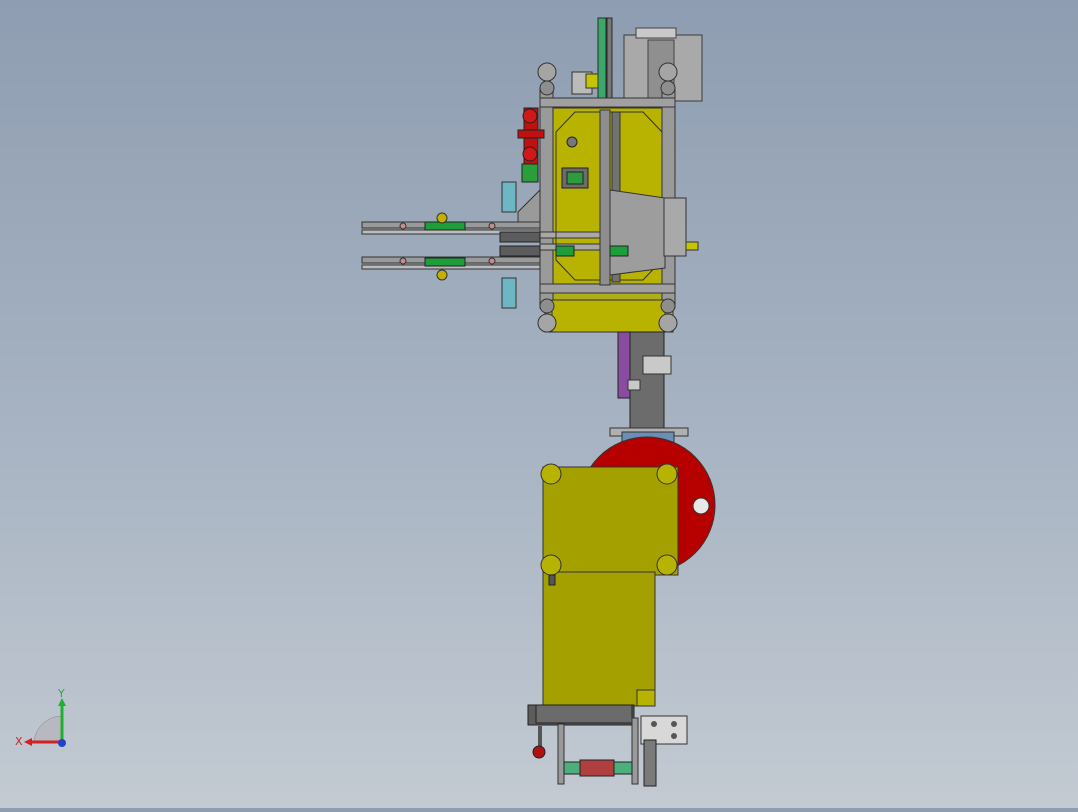 The image size is (1078, 812). Describe the element at coordinates (61, 694) in the screenshot. I see `y-axis-label: Y` at that location.